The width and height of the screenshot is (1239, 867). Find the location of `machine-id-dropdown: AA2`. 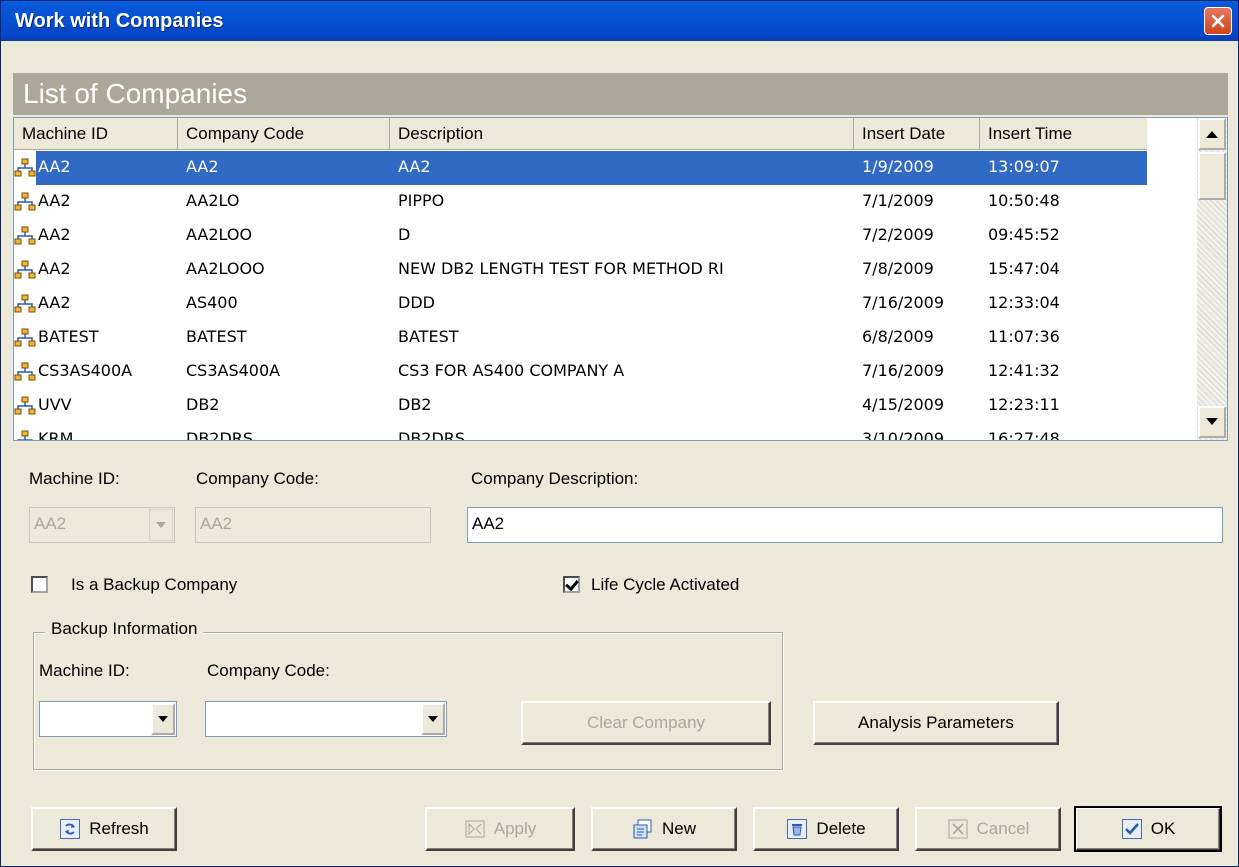

machine-id-dropdown: AA2 is located at coordinates (102, 525).